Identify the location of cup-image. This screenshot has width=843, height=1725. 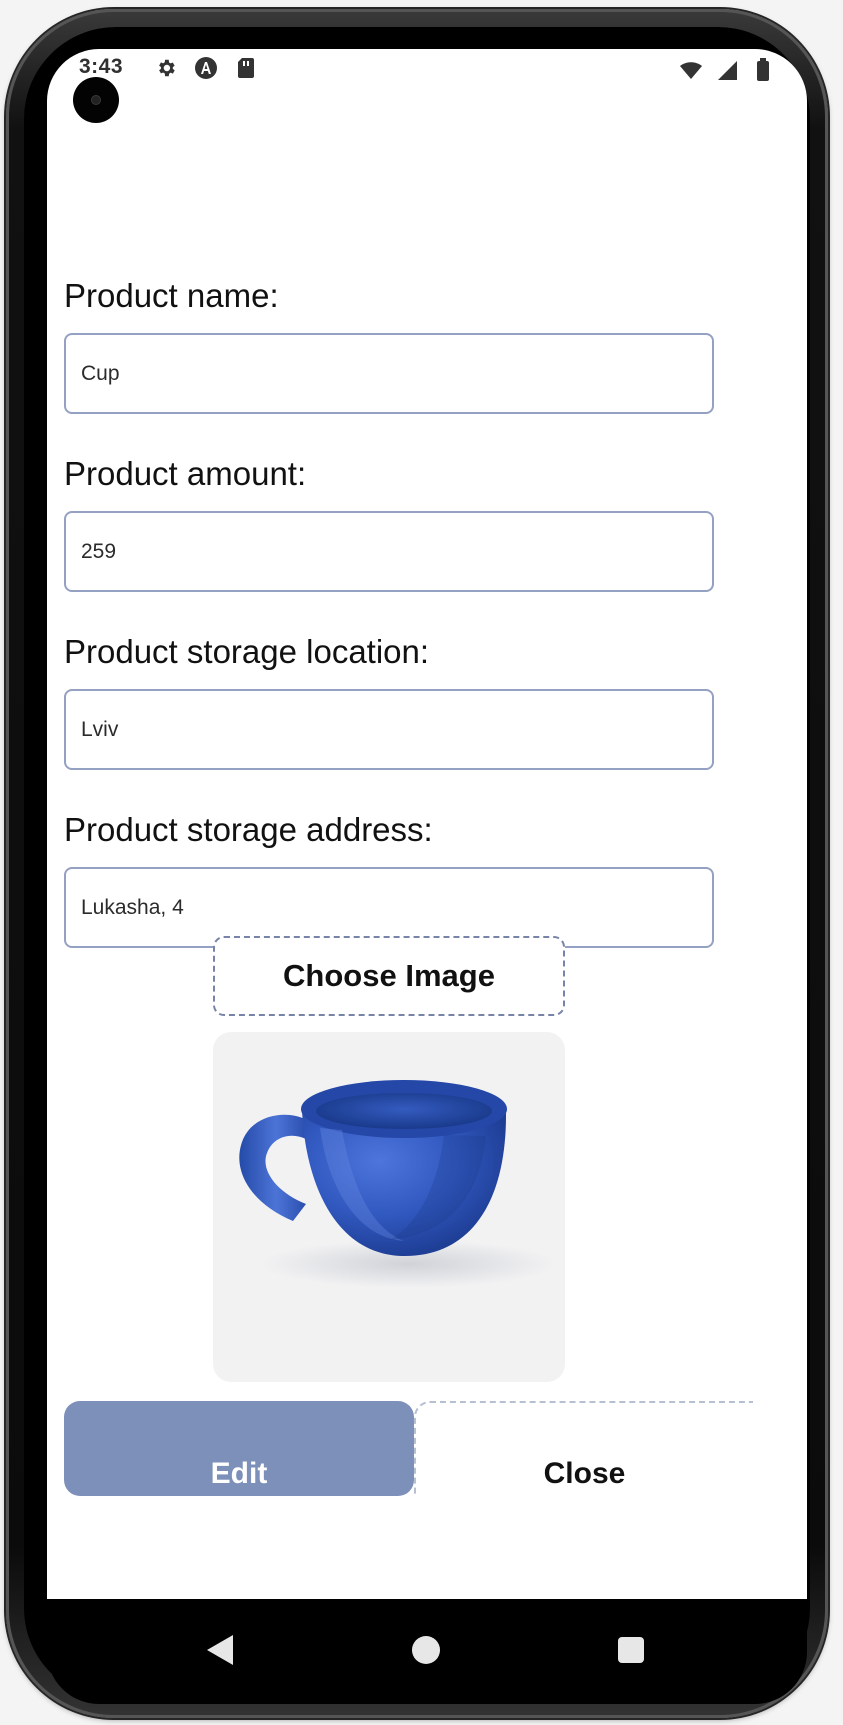
(398, 1184).